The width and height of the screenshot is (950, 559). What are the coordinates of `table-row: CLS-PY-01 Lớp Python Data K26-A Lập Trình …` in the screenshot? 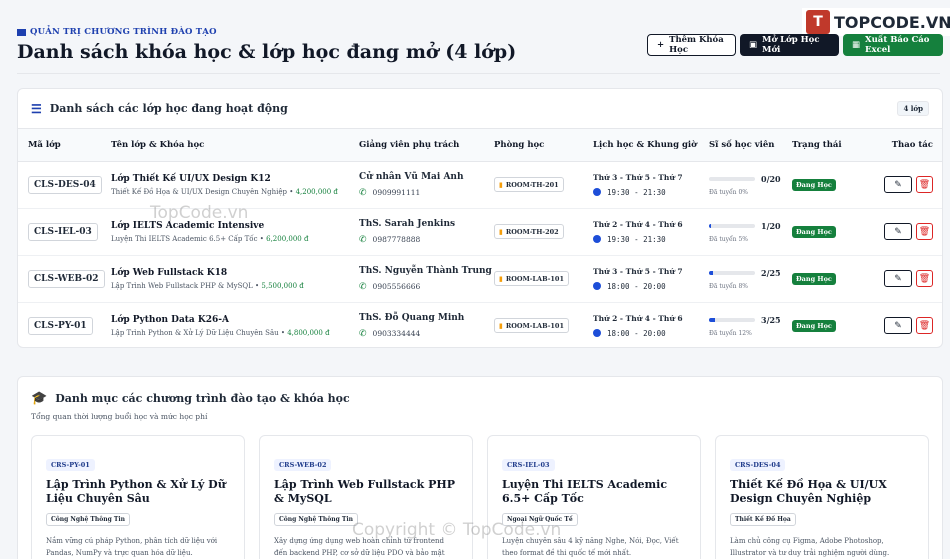 It's located at (480, 324).